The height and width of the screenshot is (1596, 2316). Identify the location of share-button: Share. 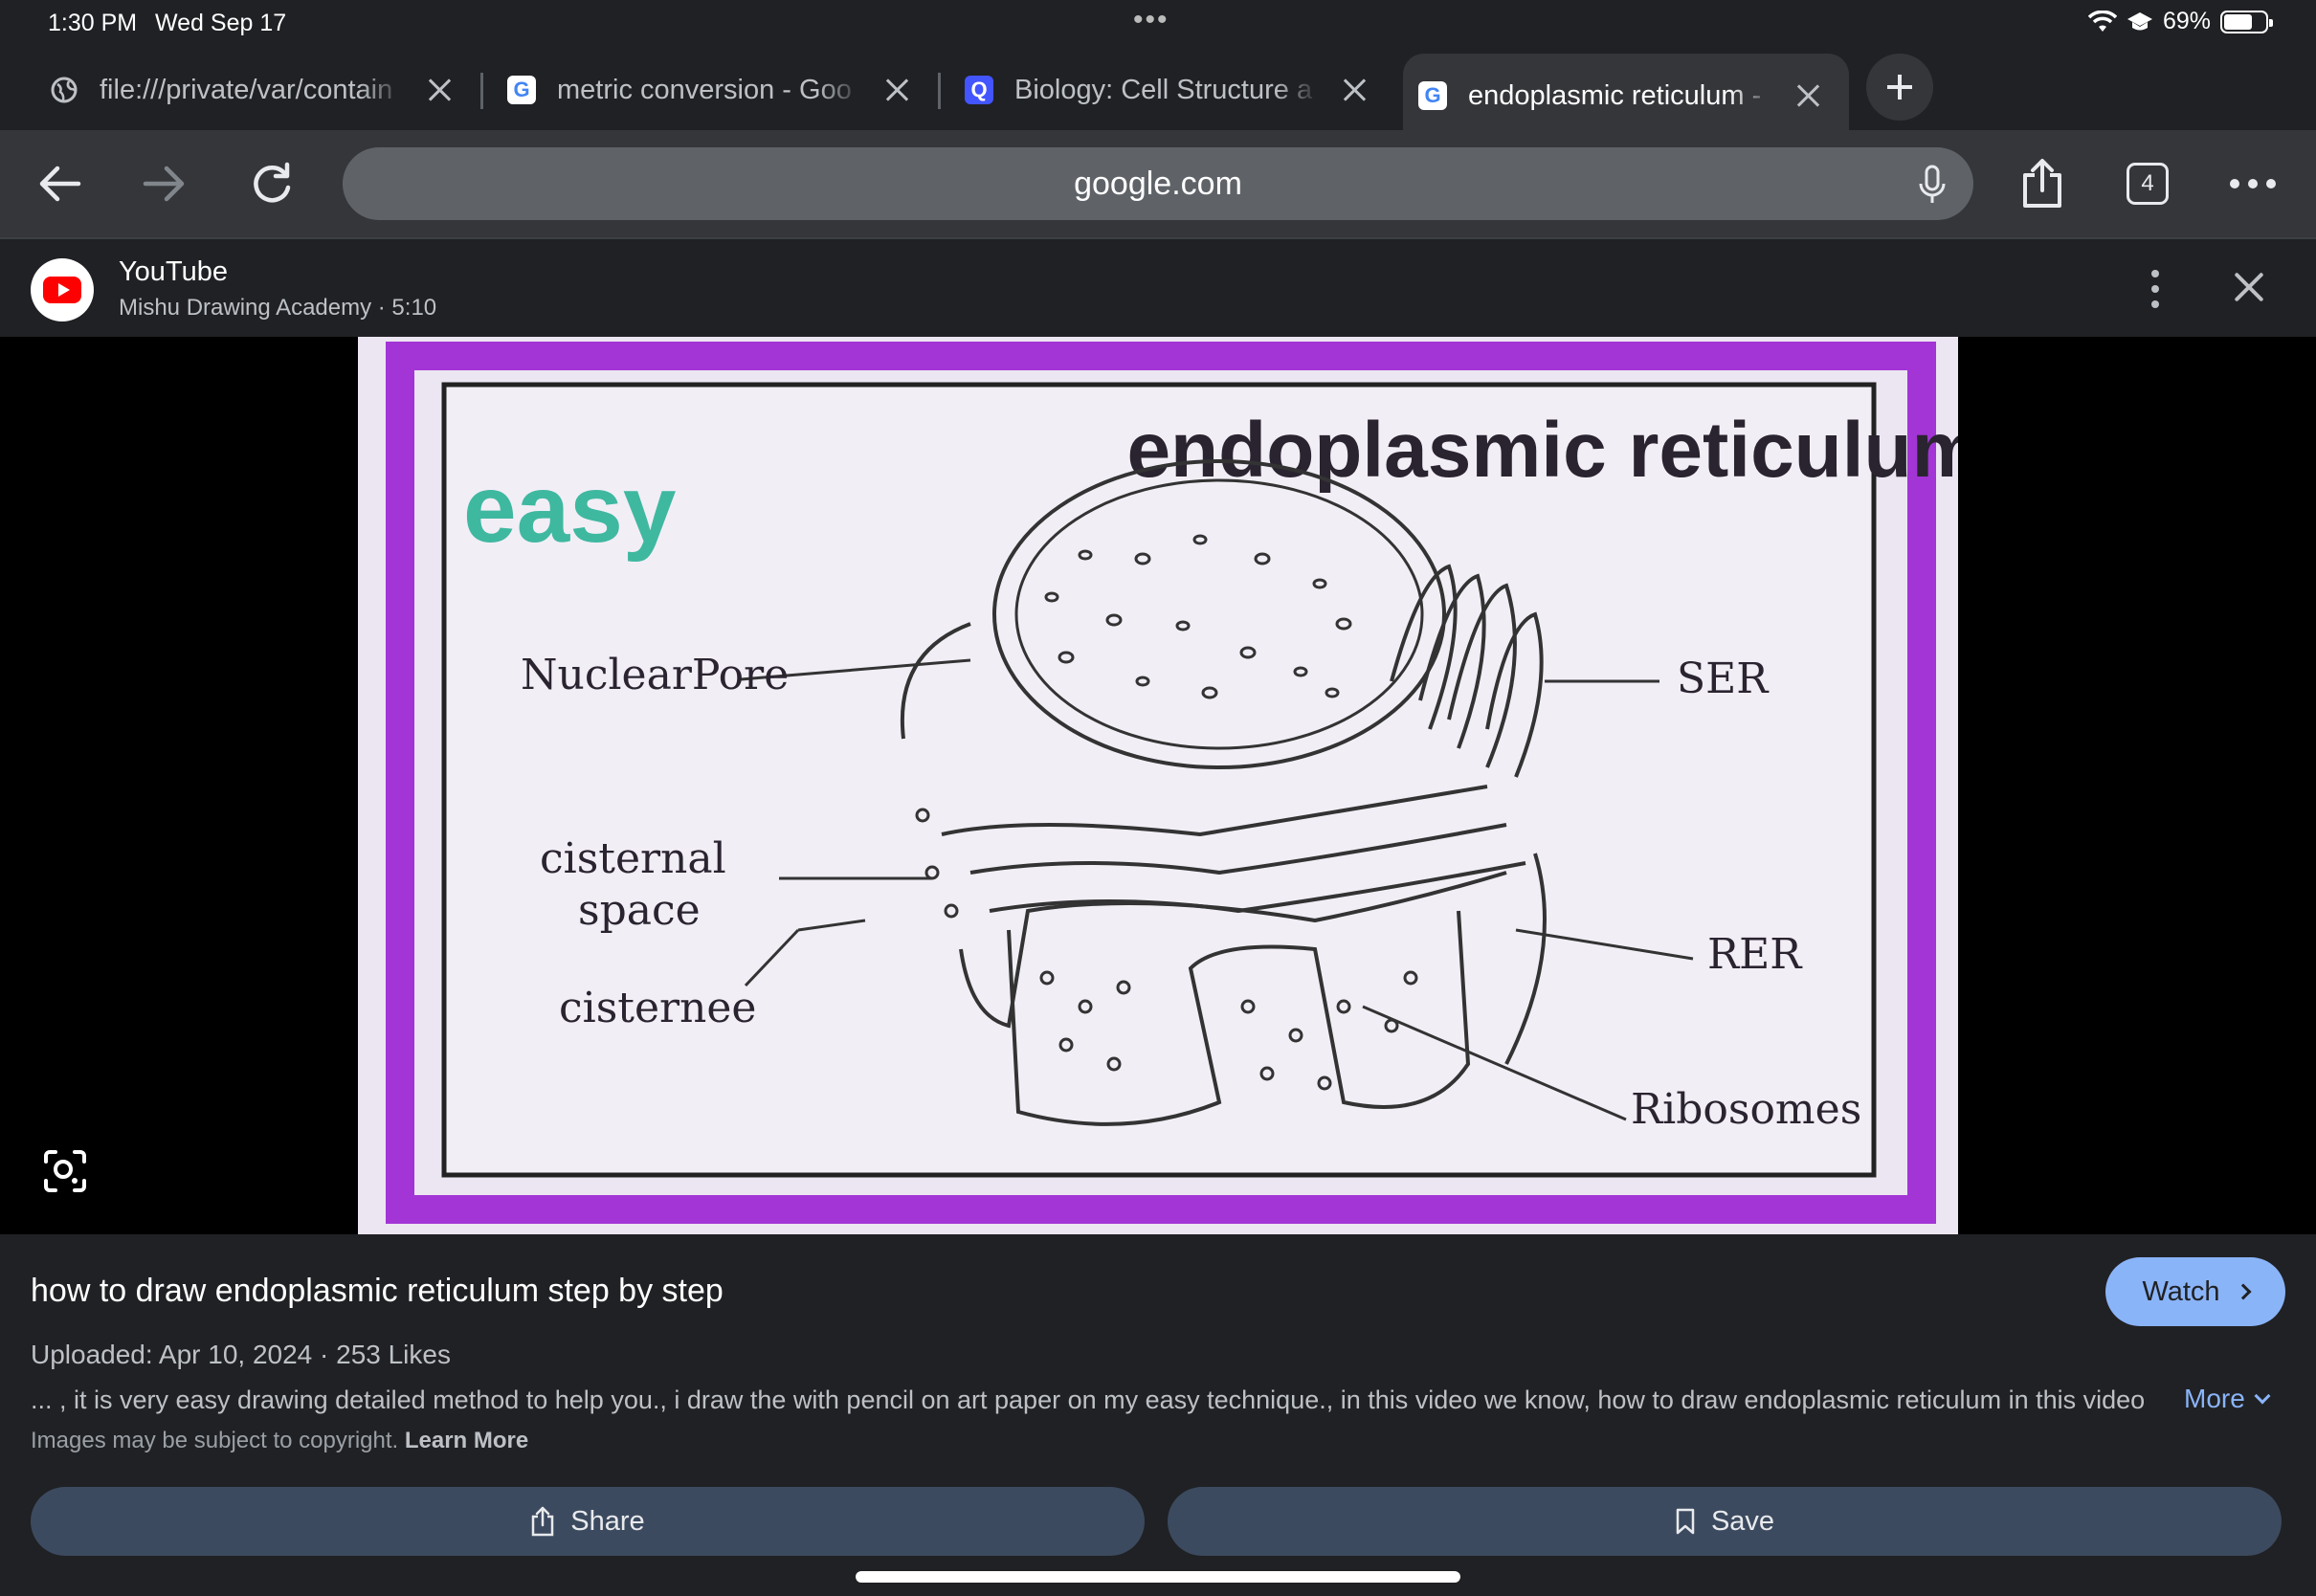
(588, 1522).